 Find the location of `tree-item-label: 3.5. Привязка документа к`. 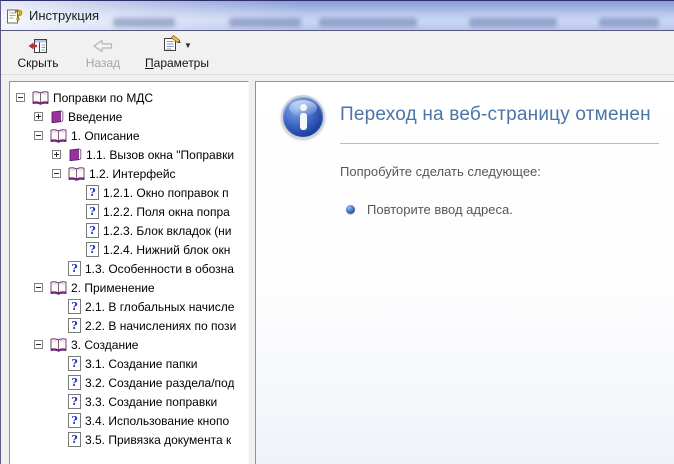

tree-item-label: 3.5. Привязка документа к is located at coordinates (158, 439).